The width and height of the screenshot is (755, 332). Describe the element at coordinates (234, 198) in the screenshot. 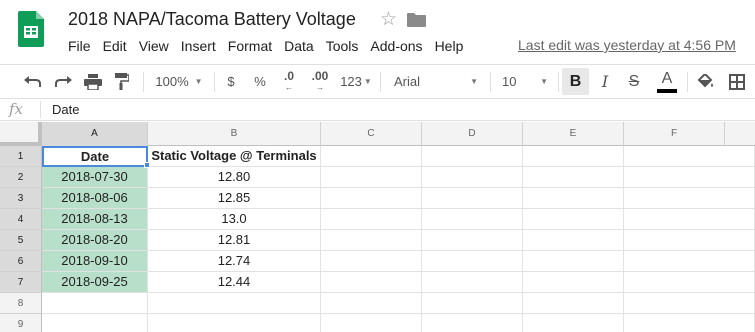

I see `cell-b3: 12.85` at that location.